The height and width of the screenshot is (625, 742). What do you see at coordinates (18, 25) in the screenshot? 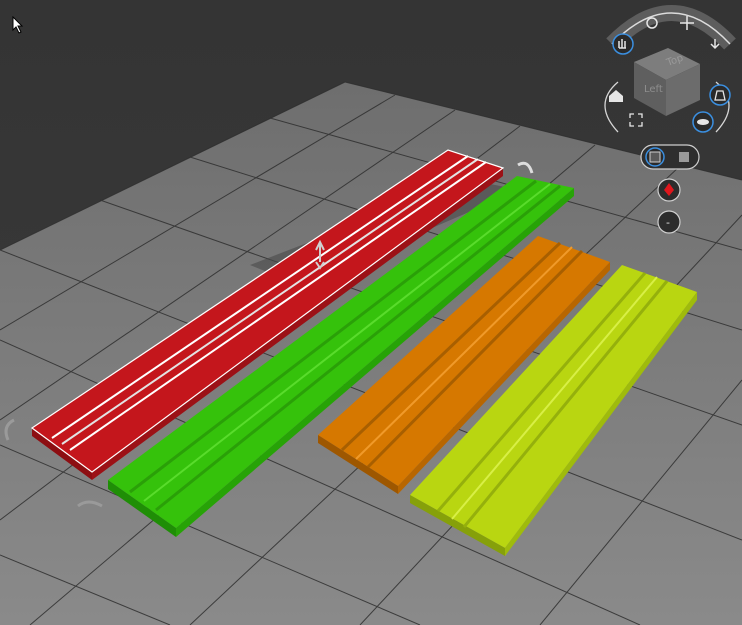
I see `mouse-cursor-icon` at bounding box center [18, 25].